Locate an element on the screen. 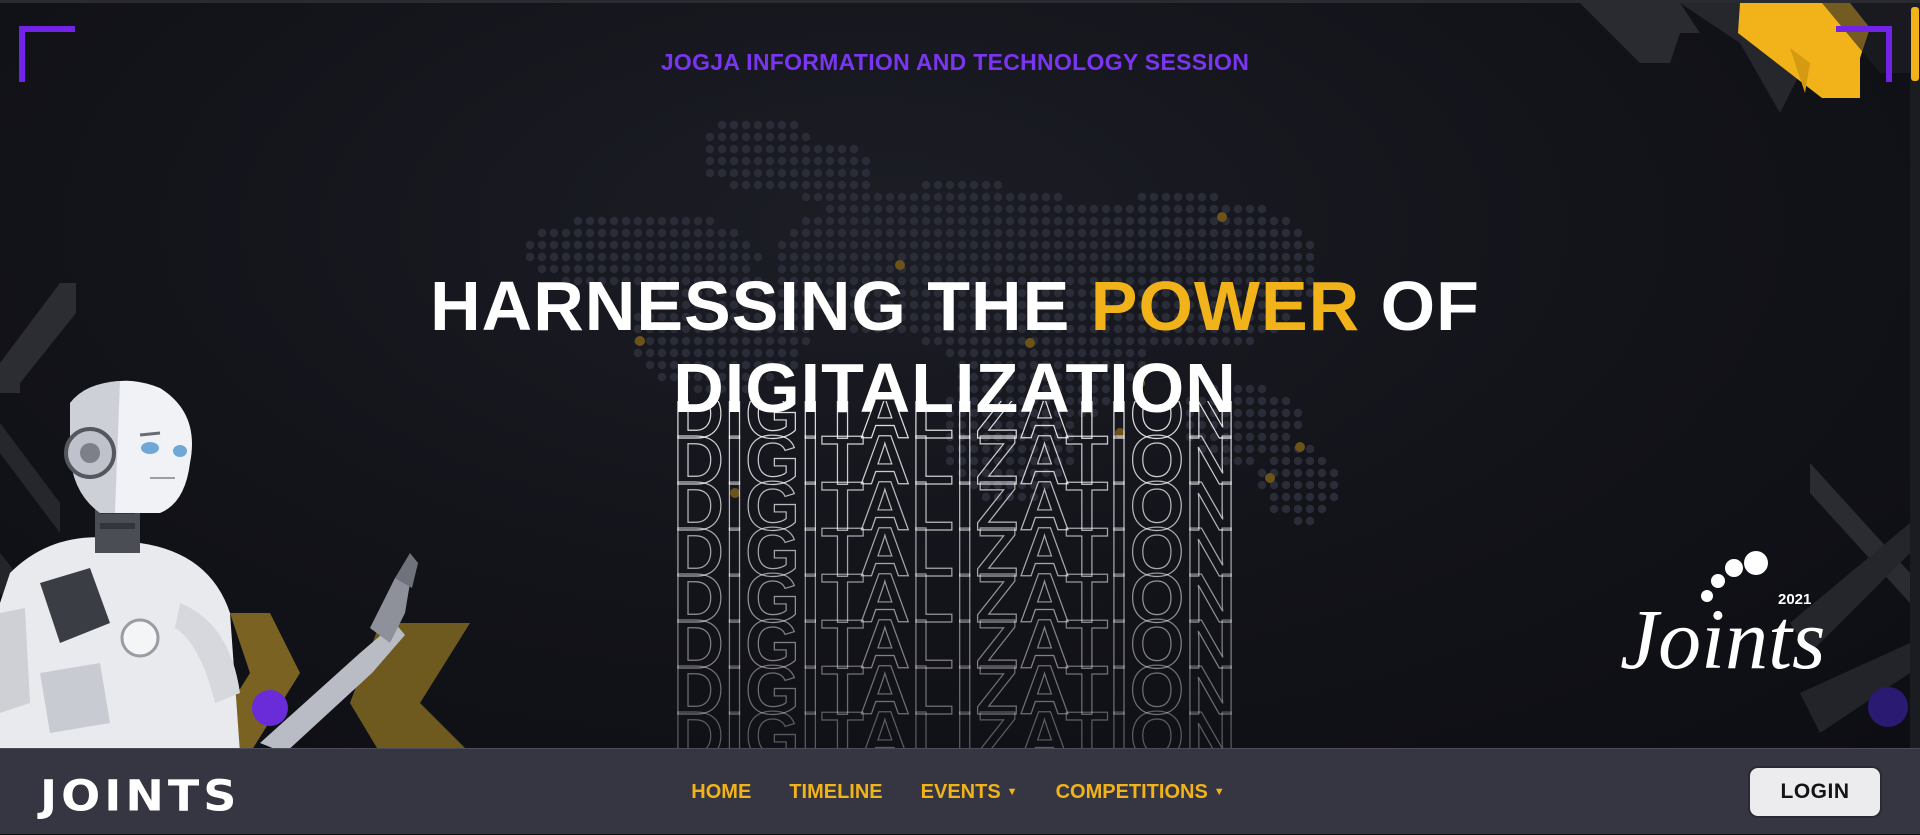 This screenshot has height=835, width=1920. headline-part1: HARNESSING THE is located at coordinates (760, 306).